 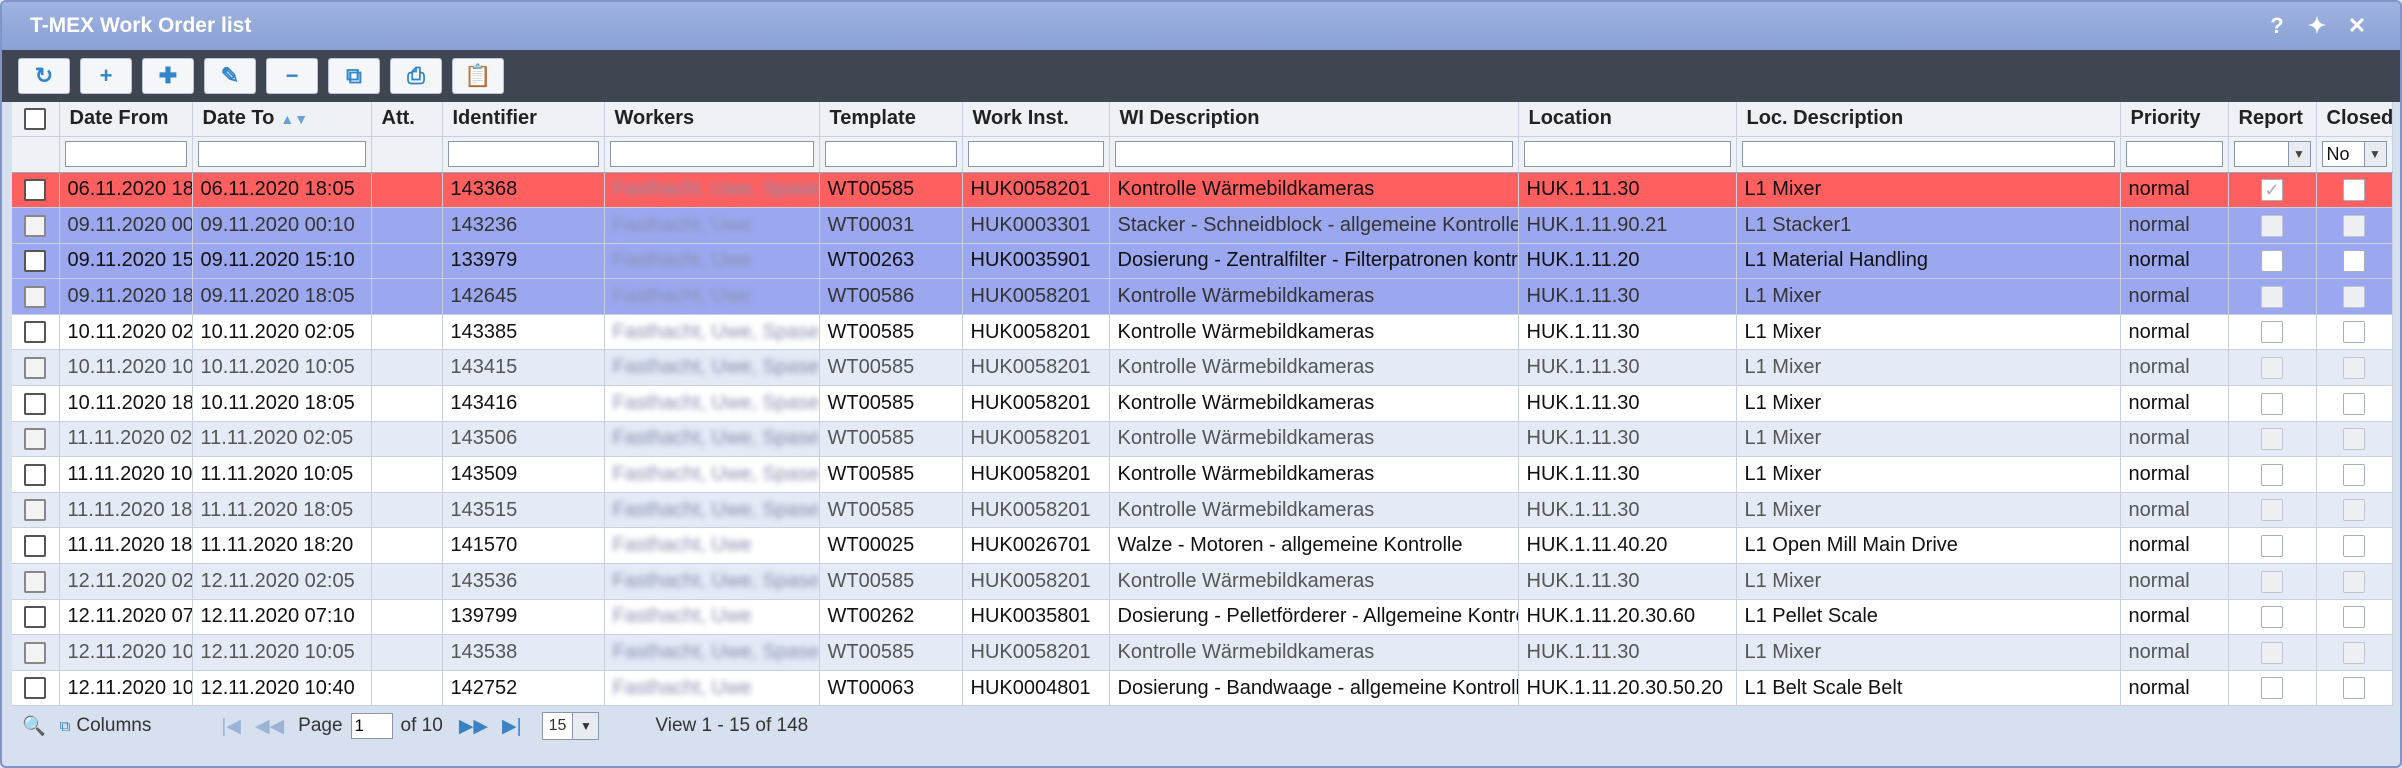 What do you see at coordinates (1627, 154) in the screenshot?
I see `filter-location` at bounding box center [1627, 154].